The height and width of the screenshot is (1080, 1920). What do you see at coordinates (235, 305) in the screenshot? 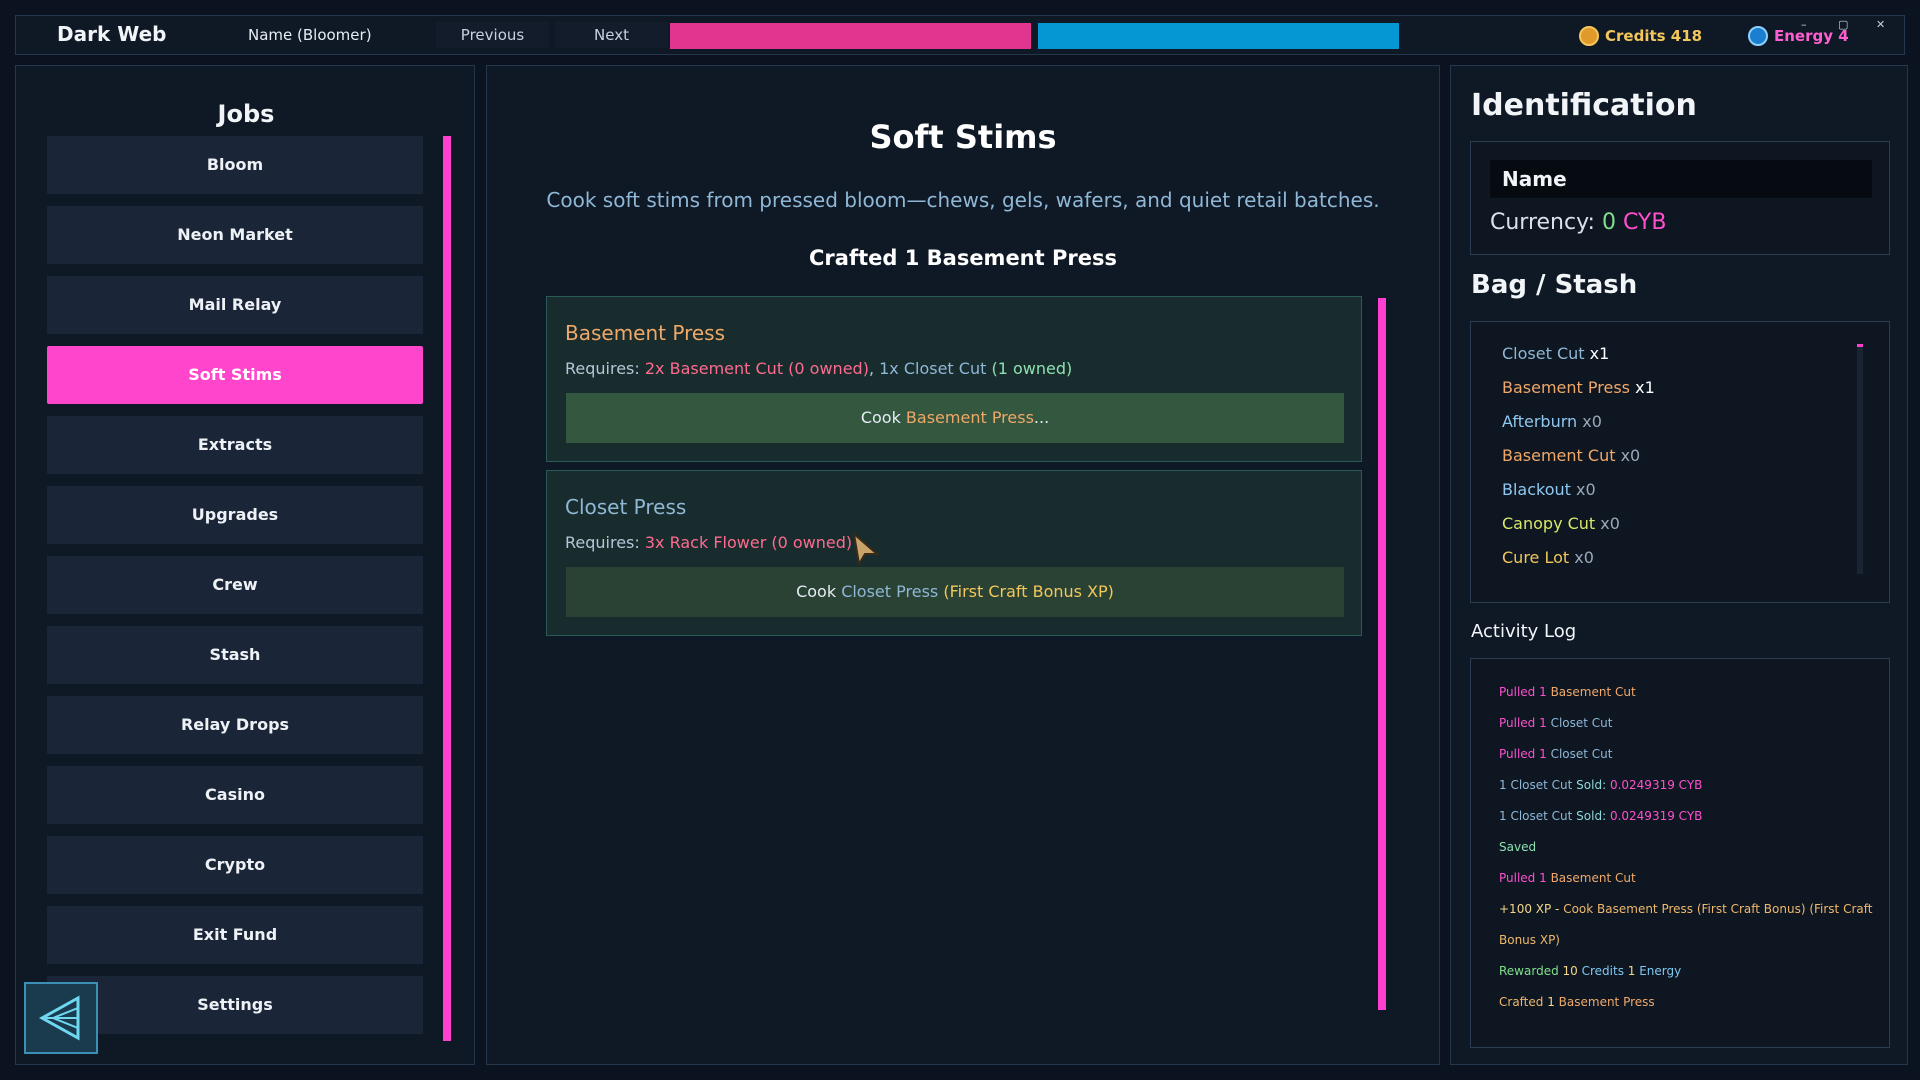
I see `sidebar-item-mail-relay: Mail Relay` at bounding box center [235, 305].